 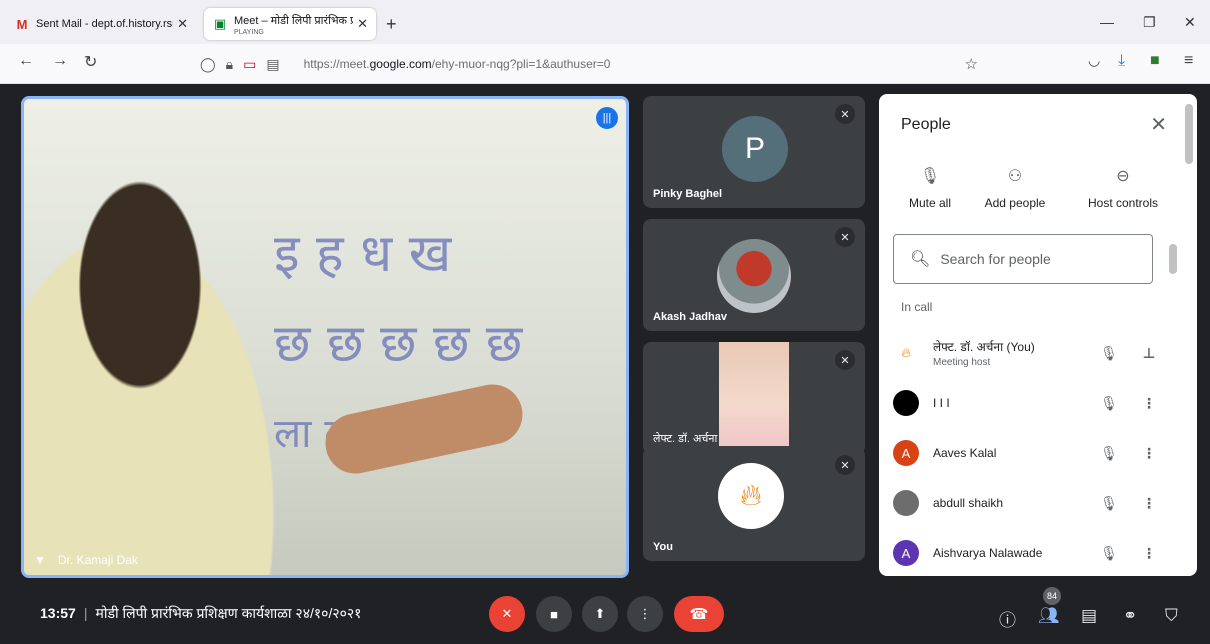 I want to click on list-item: abdull shaikh 🎙︎ ⋮, so click(x=1031, y=503).